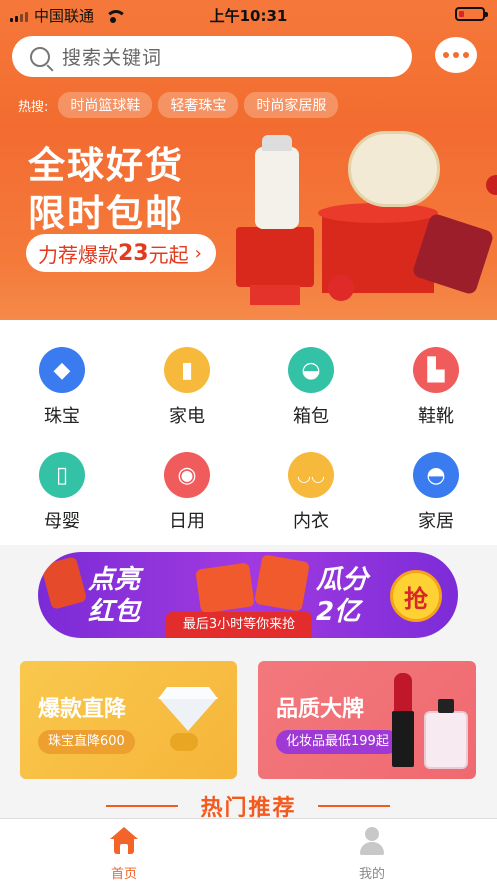 The height and width of the screenshot is (883, 497). Describe the element at coordinates (446, 740) in the screenshot. I see `perfume-icon` at that location.